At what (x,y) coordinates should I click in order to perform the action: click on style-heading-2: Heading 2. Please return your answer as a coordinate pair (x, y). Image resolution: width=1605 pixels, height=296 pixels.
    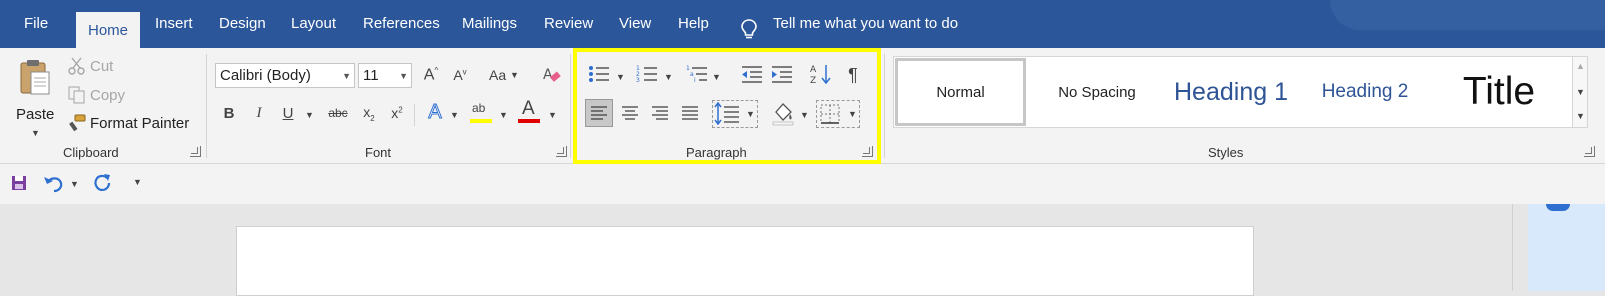
    Looking at the image, I should click on (1365, 92).